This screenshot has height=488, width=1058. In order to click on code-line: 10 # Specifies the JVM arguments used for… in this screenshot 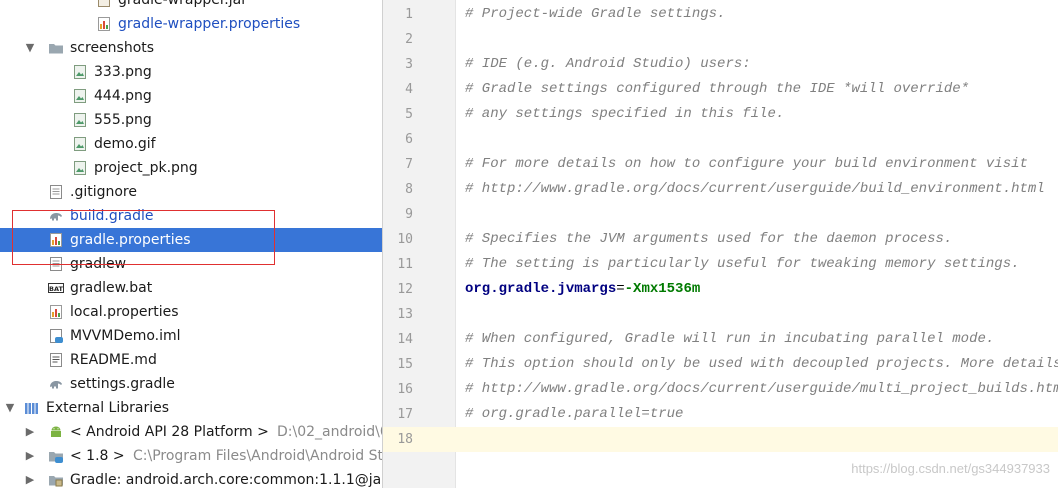, I will do `click(720, 239)`.